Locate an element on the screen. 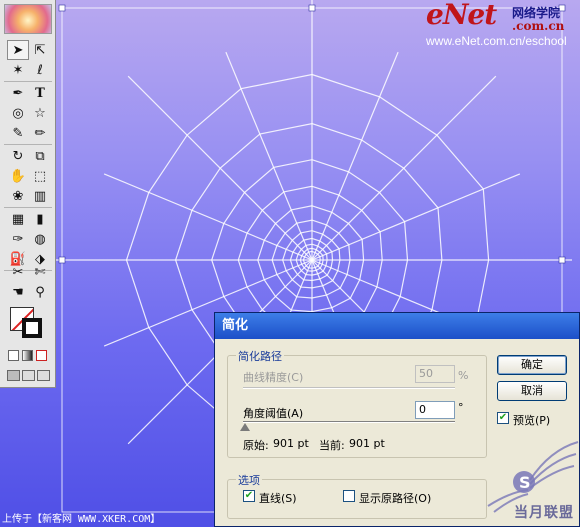  original-label: 原始: is located at coordinates (256, 445).